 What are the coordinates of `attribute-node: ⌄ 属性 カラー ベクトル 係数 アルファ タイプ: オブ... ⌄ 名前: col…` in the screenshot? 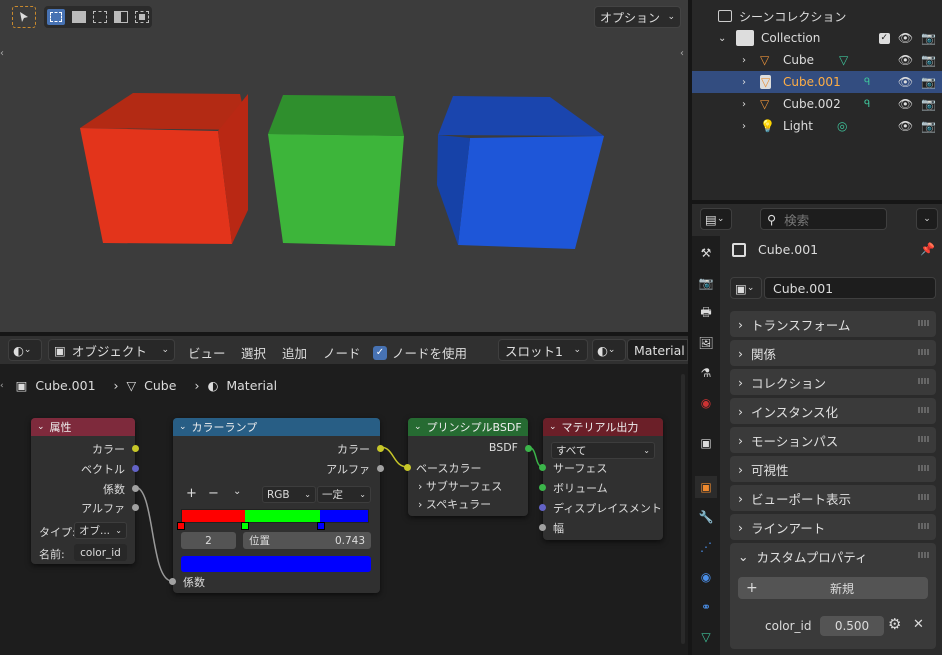 It's located at (85, 491).